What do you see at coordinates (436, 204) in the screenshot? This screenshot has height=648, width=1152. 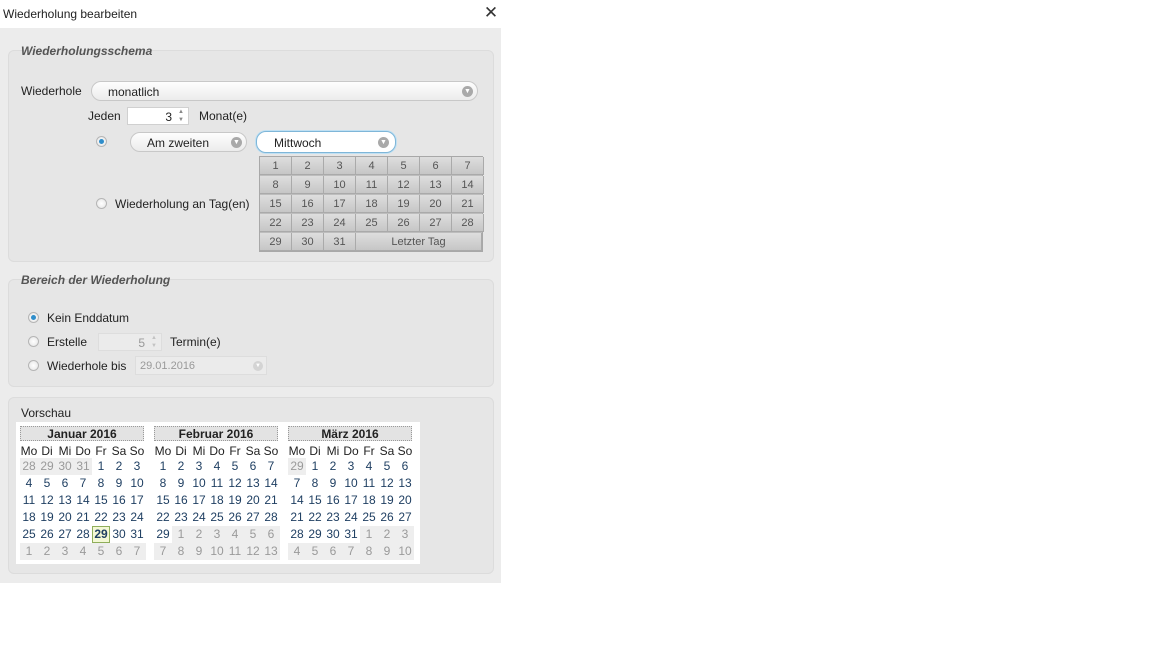 I see `day-cell: 20` at bounding box center [436, 204].